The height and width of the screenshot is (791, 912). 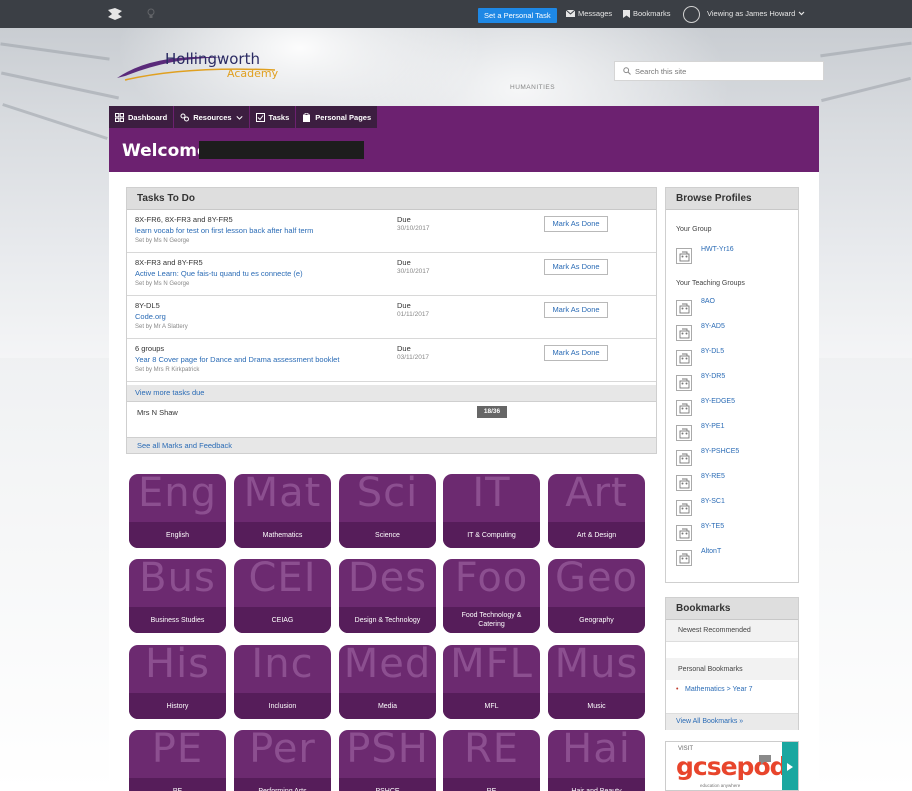 What do you see at coordinates (387, 682) in the screenshot?
I see `subject-tile: Med Media` at bounding box center [387, 682].